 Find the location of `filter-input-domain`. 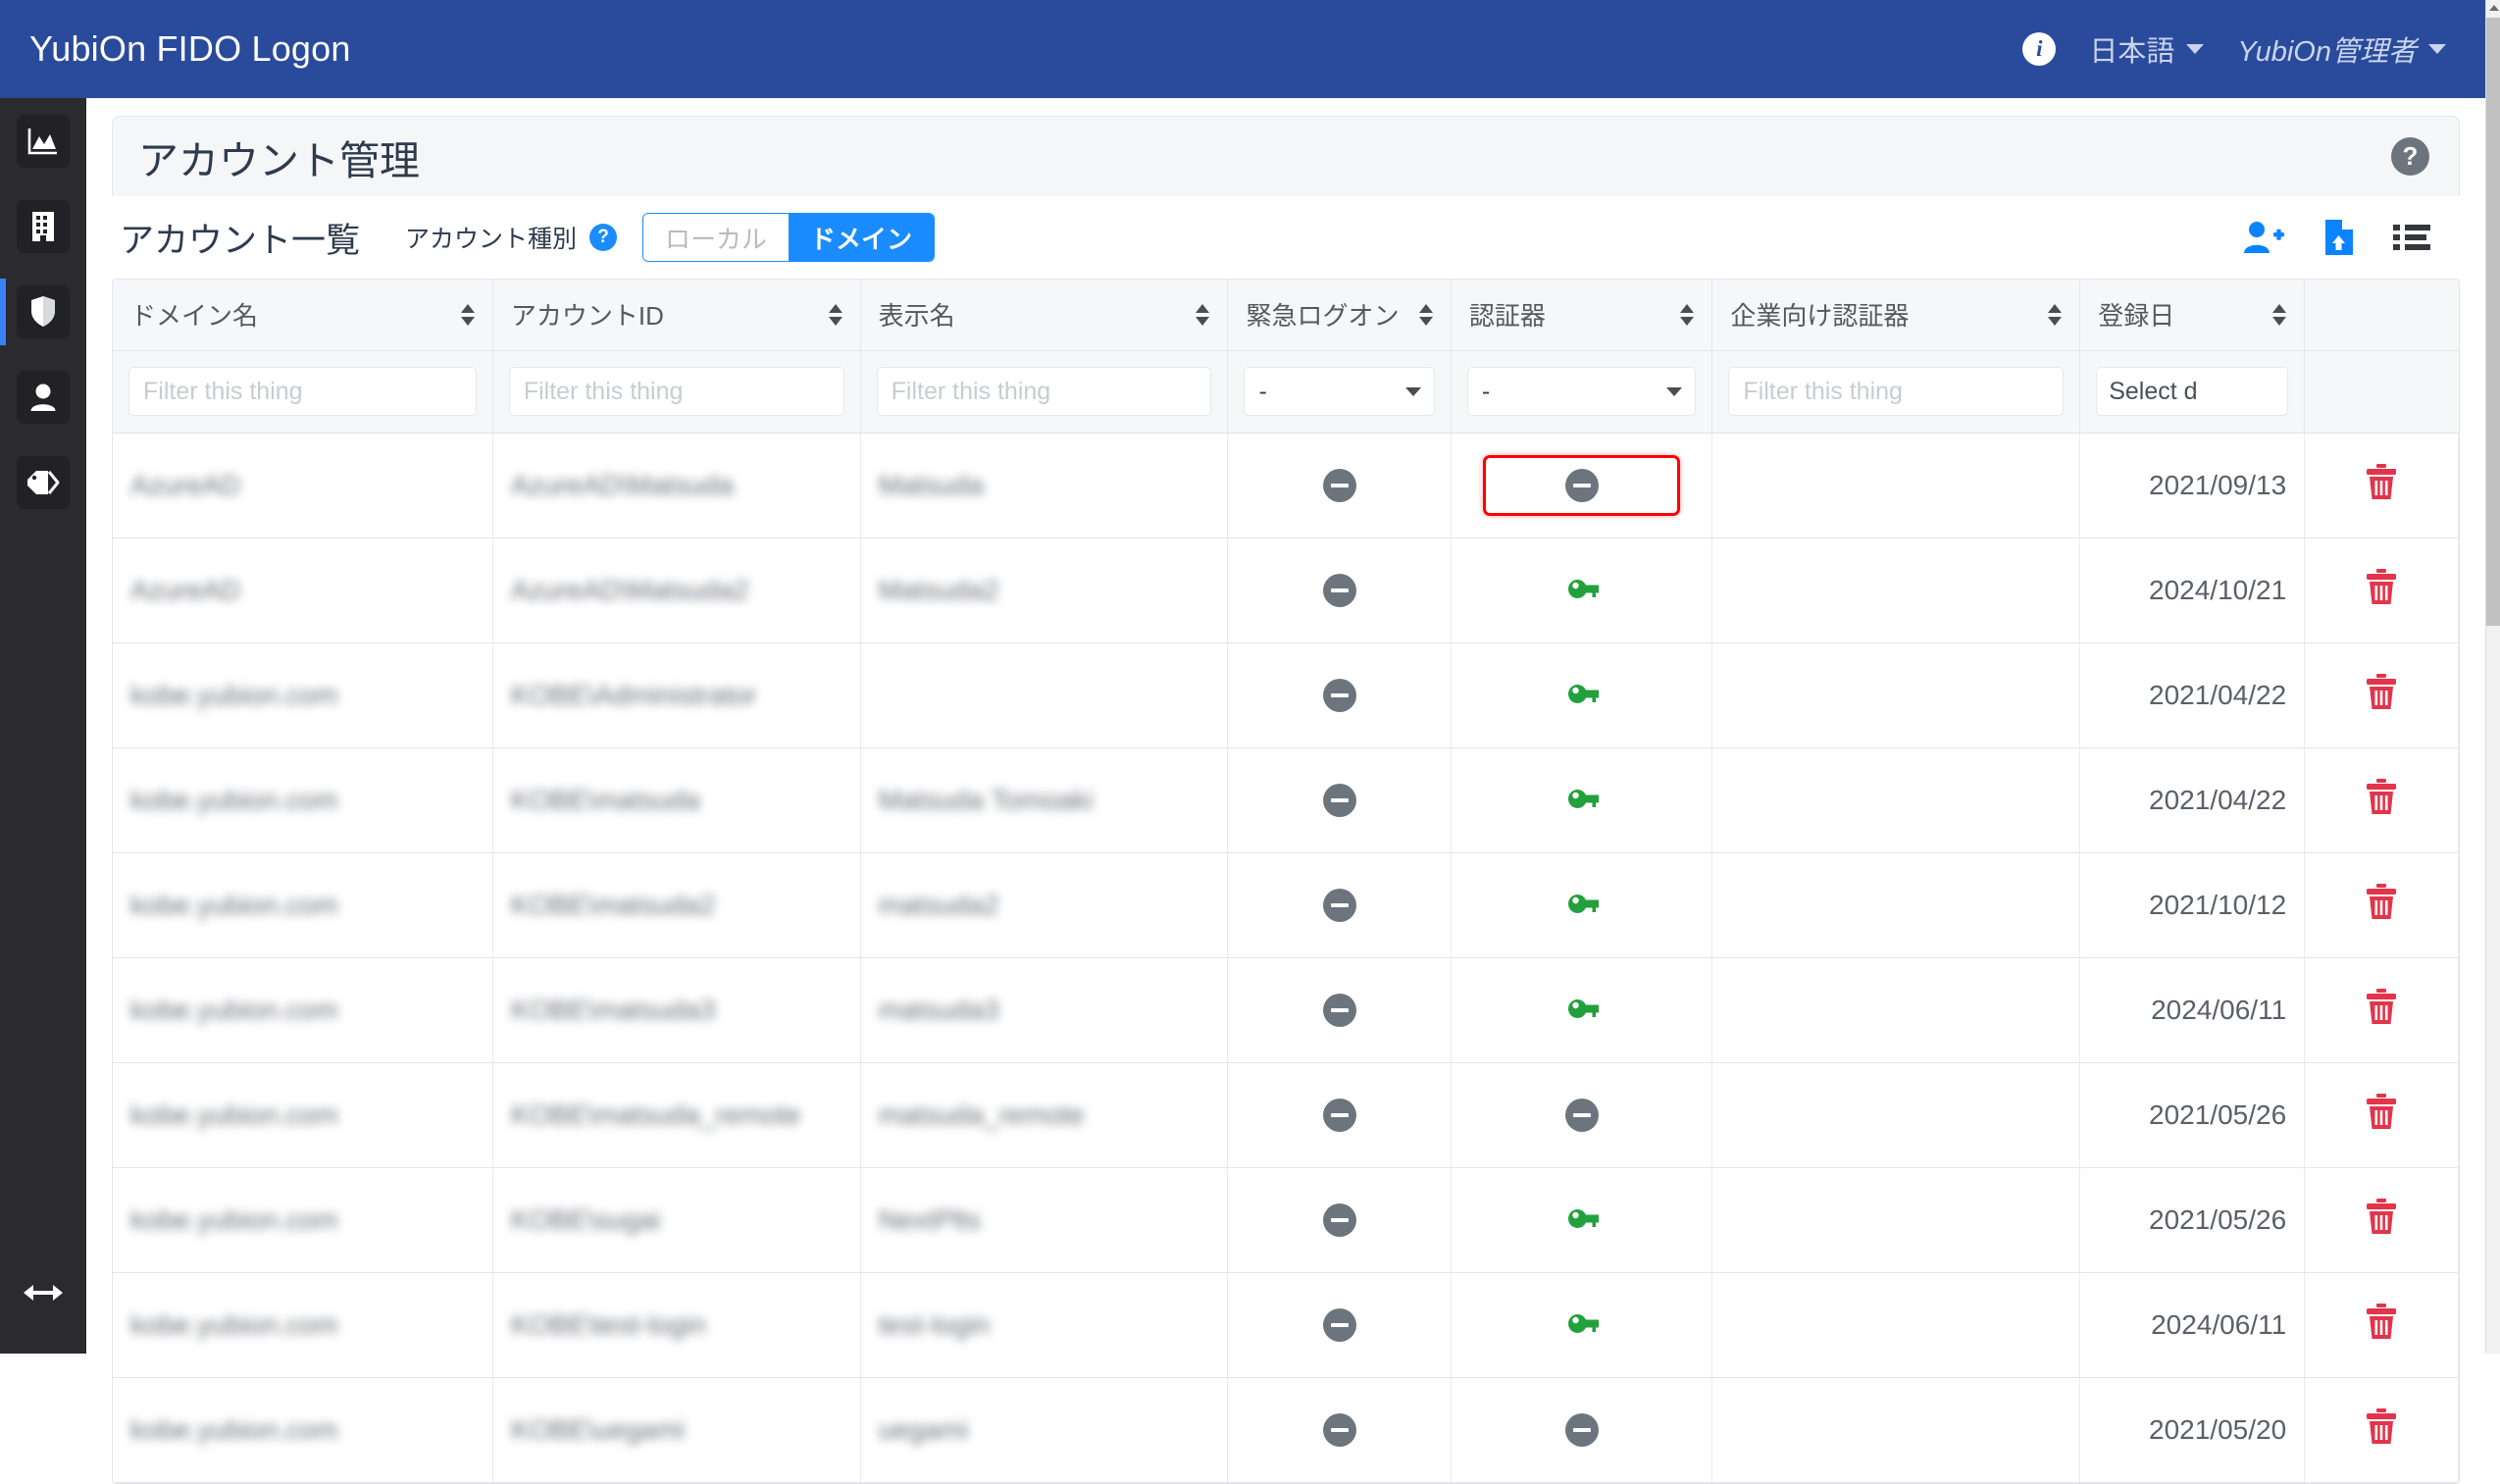

filter-input-domain is located at coordinates (302, 391).